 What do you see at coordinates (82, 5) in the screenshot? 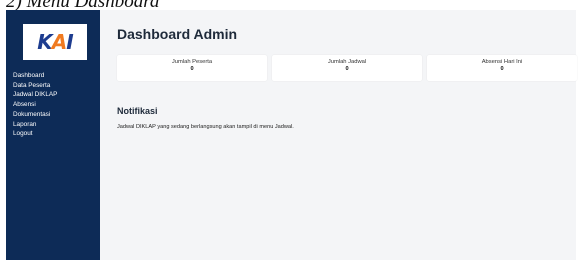
I see `caption-text: 2) Menu Dashboard` at bounding box center [82, 5].